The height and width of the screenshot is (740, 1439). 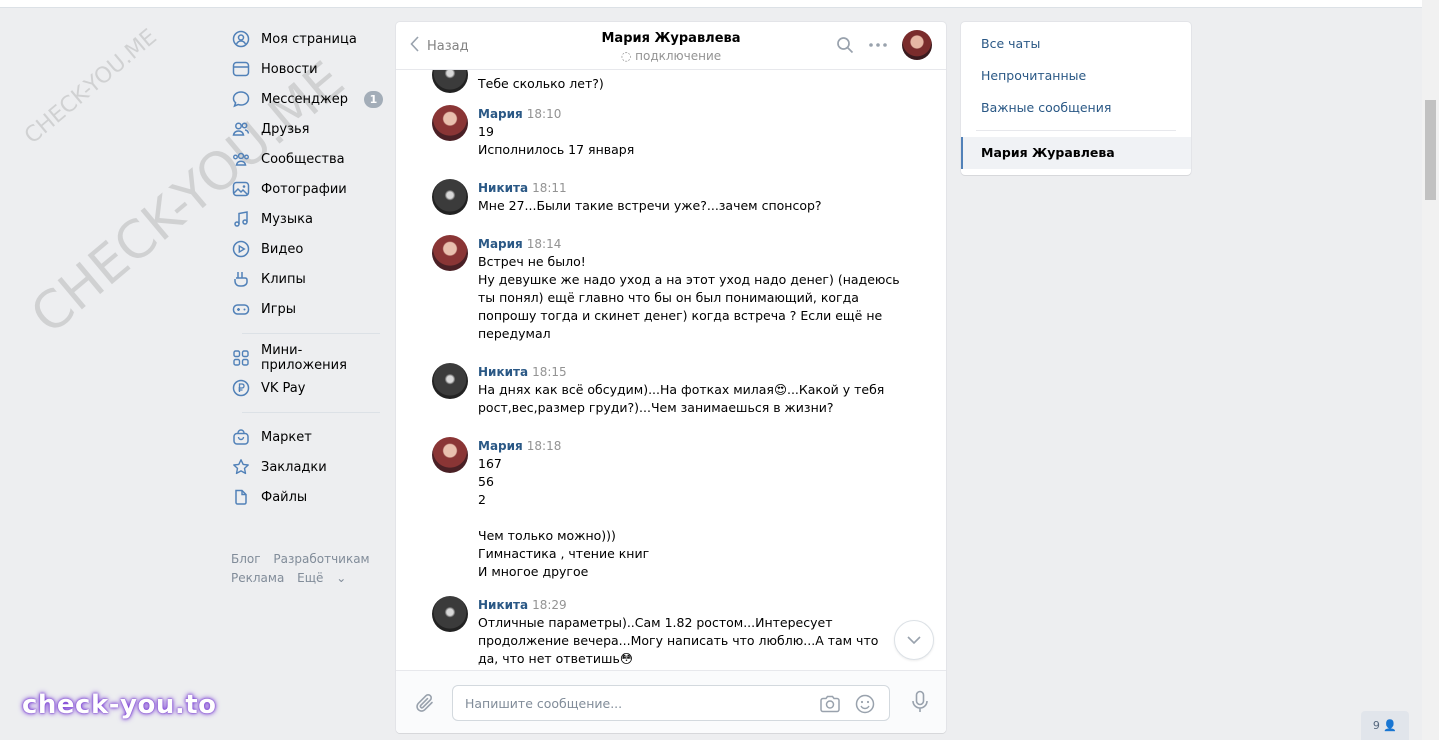 I want to click on nav-item-my-page: Моя страница, so click(x=308, y=39).